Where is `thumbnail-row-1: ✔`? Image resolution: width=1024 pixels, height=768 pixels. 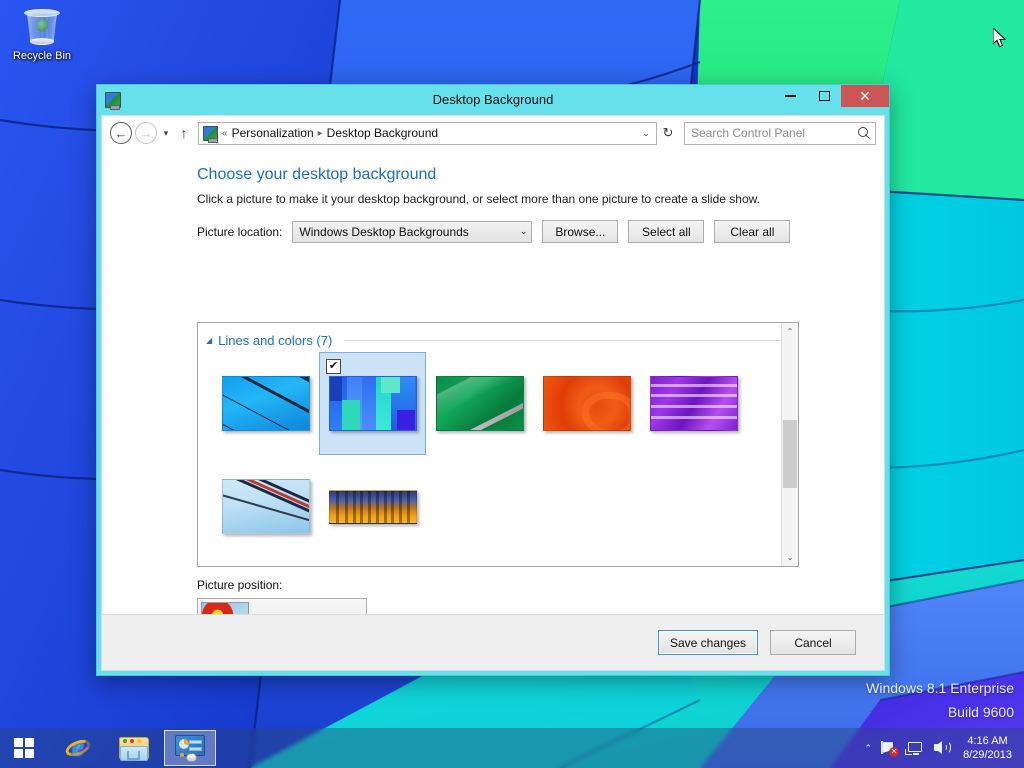
thumbnail-row-1: ✔ is located at coordinates (498, 403).